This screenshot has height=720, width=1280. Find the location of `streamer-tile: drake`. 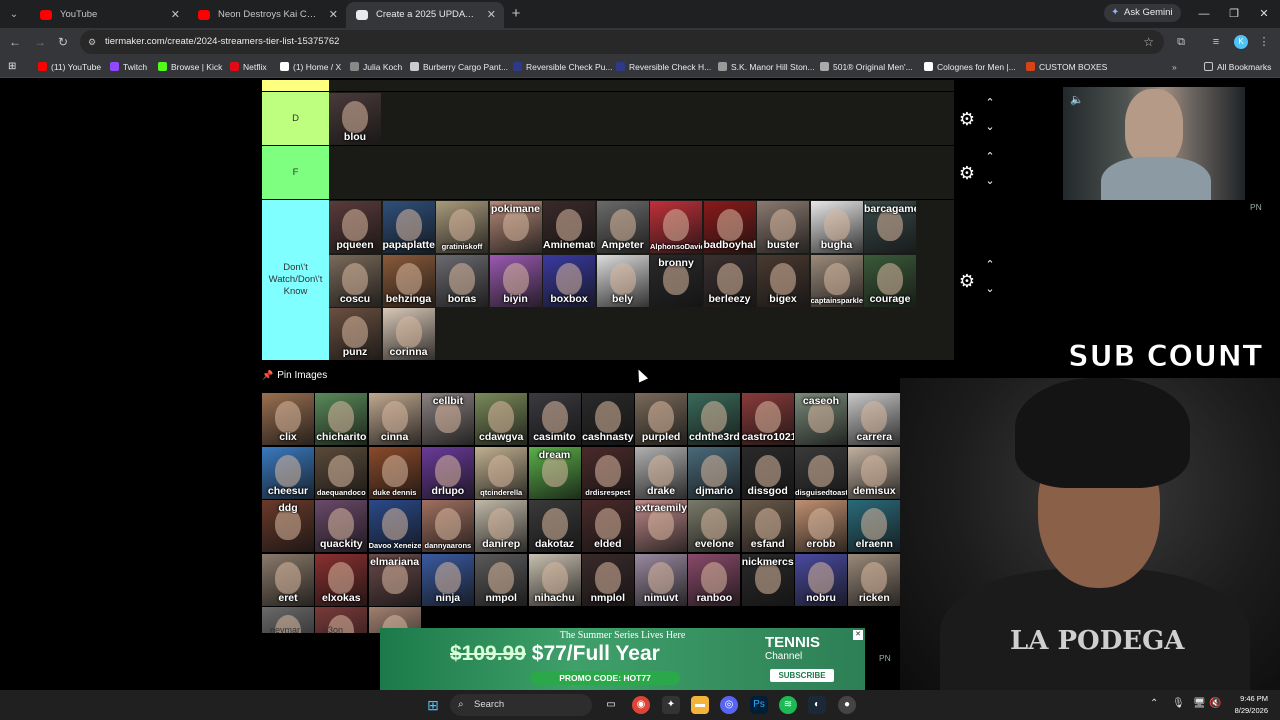

streamer-tile: drake is located at coordinates (661, 472).